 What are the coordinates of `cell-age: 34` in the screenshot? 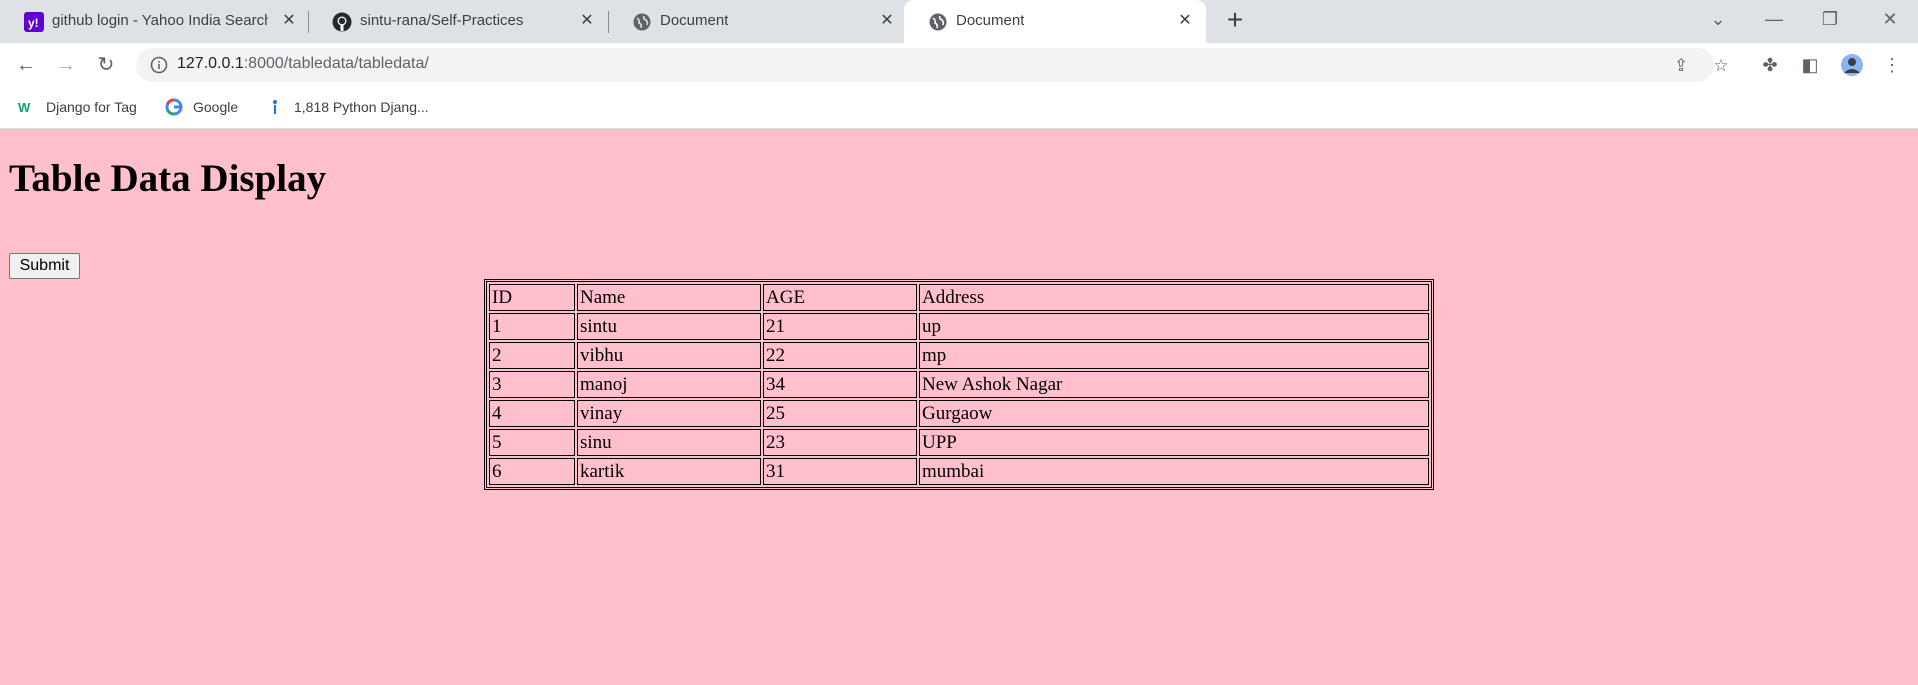 It's located at (840, 384).